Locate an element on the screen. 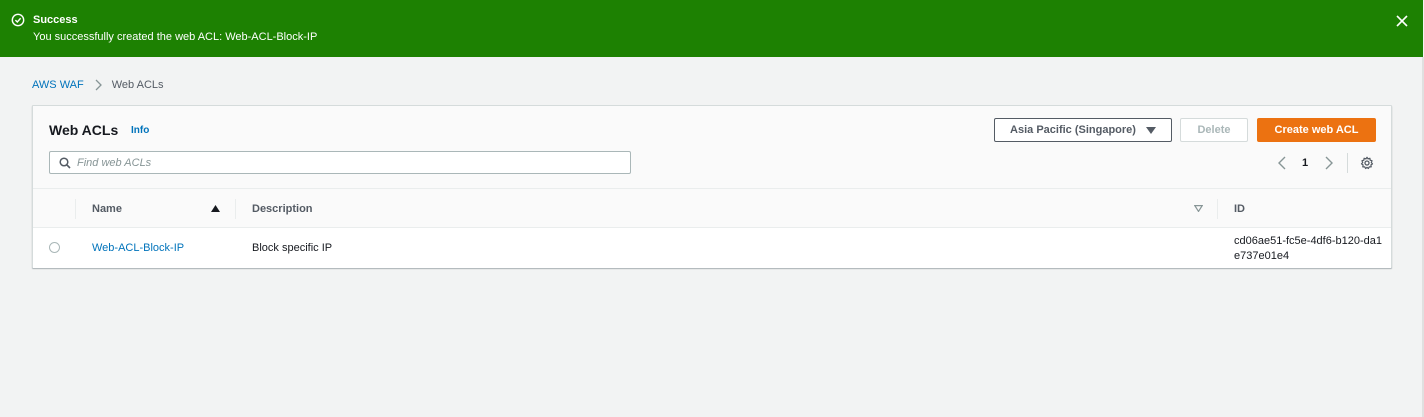 The height and width of the screenshot is (417, 1424). sort-descending-icon is located at coordinates (1198, 208).